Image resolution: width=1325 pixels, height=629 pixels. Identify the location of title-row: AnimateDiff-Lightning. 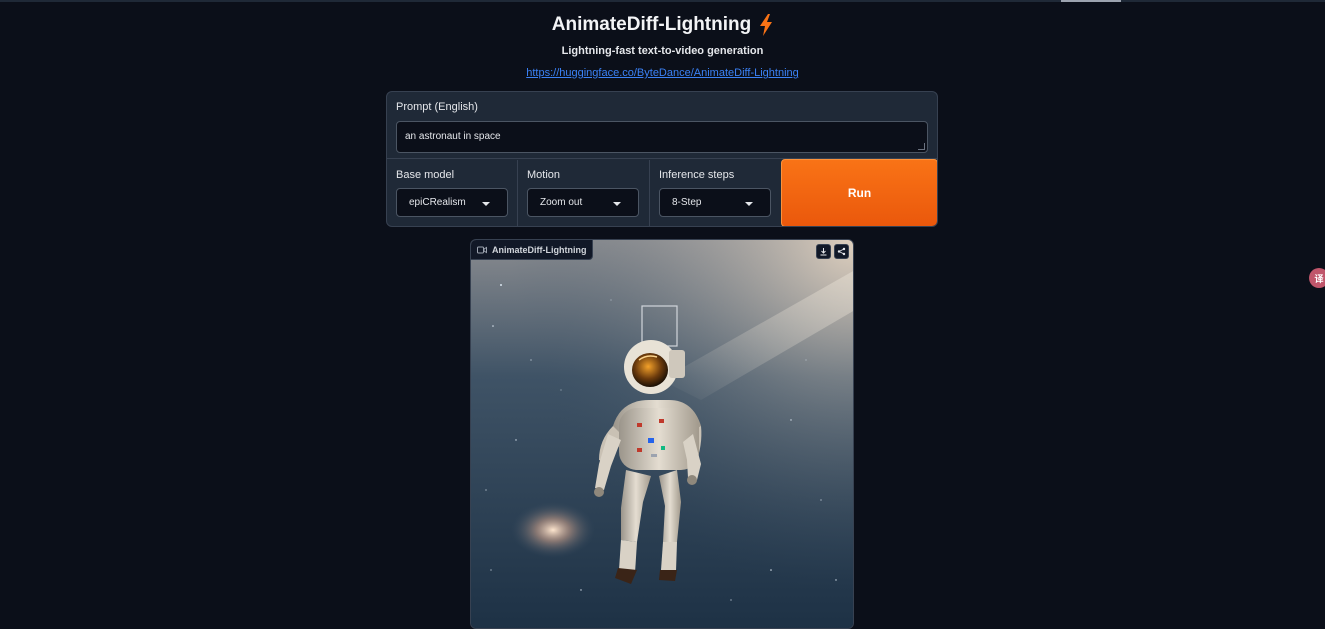
(662, 25).